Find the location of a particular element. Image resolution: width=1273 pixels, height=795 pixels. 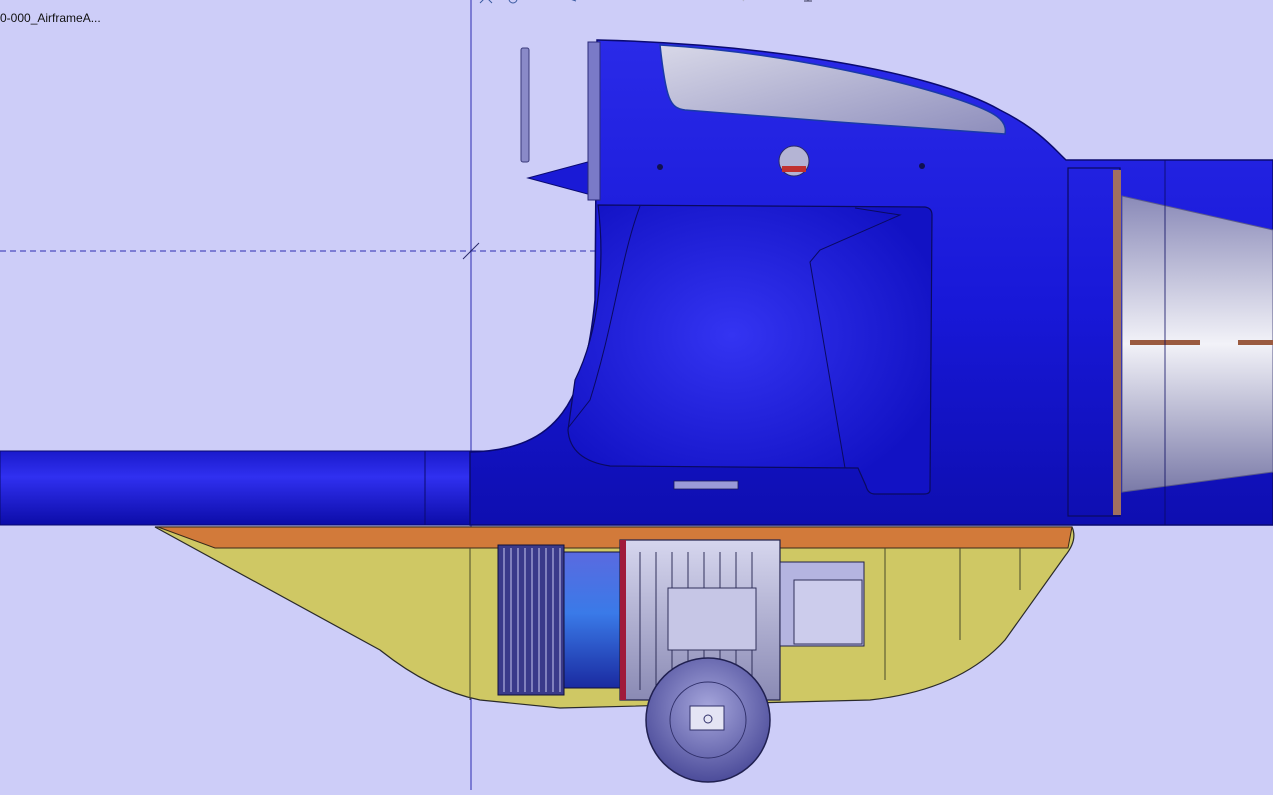

rotate-icon is located at coordinates (570, 3).